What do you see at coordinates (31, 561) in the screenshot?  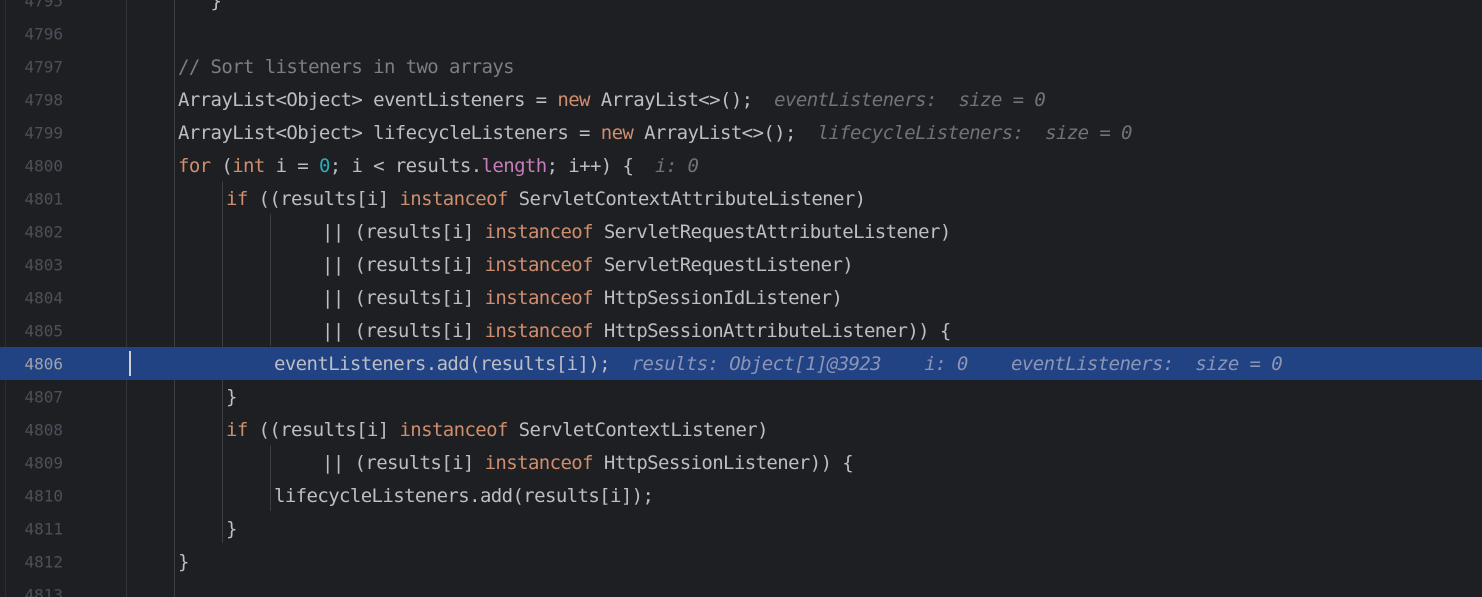 I see `line-number: 4812` at bounding box center [31, 561].